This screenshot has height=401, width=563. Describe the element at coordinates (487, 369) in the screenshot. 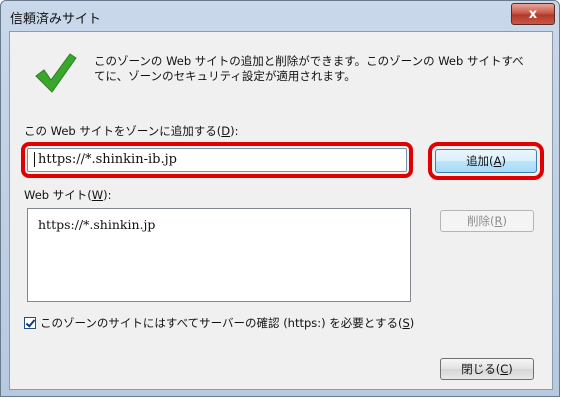

I see `close-button: 閉じる(C)` at that location.